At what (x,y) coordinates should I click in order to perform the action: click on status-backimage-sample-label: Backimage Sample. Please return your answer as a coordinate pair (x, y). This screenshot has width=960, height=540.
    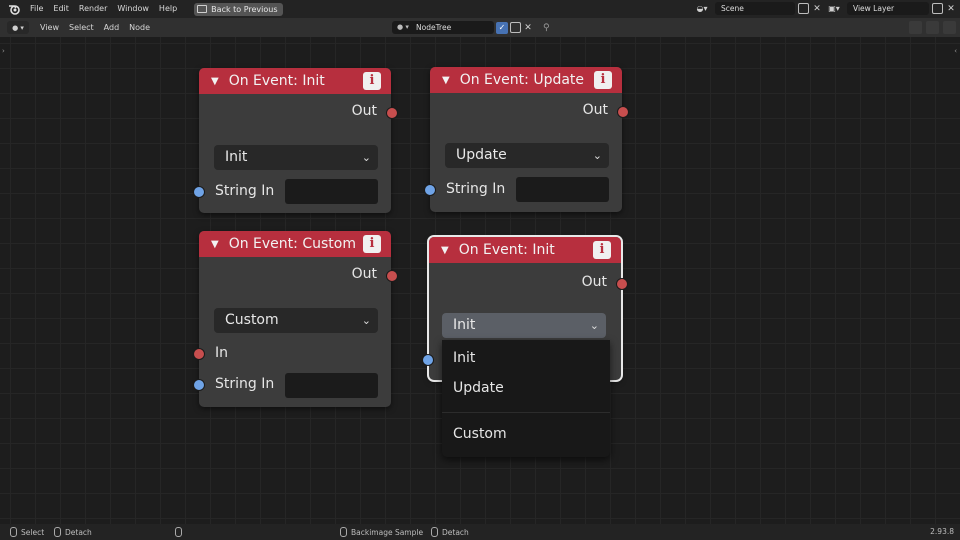
    Looking at the image, I should click on (387, 532).